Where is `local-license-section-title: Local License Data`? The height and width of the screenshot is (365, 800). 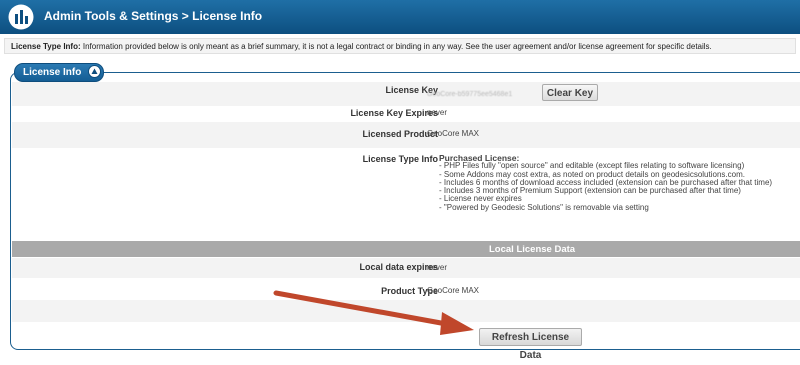
local-license-section-title: Local License Data is located at coordinates (532, 249).